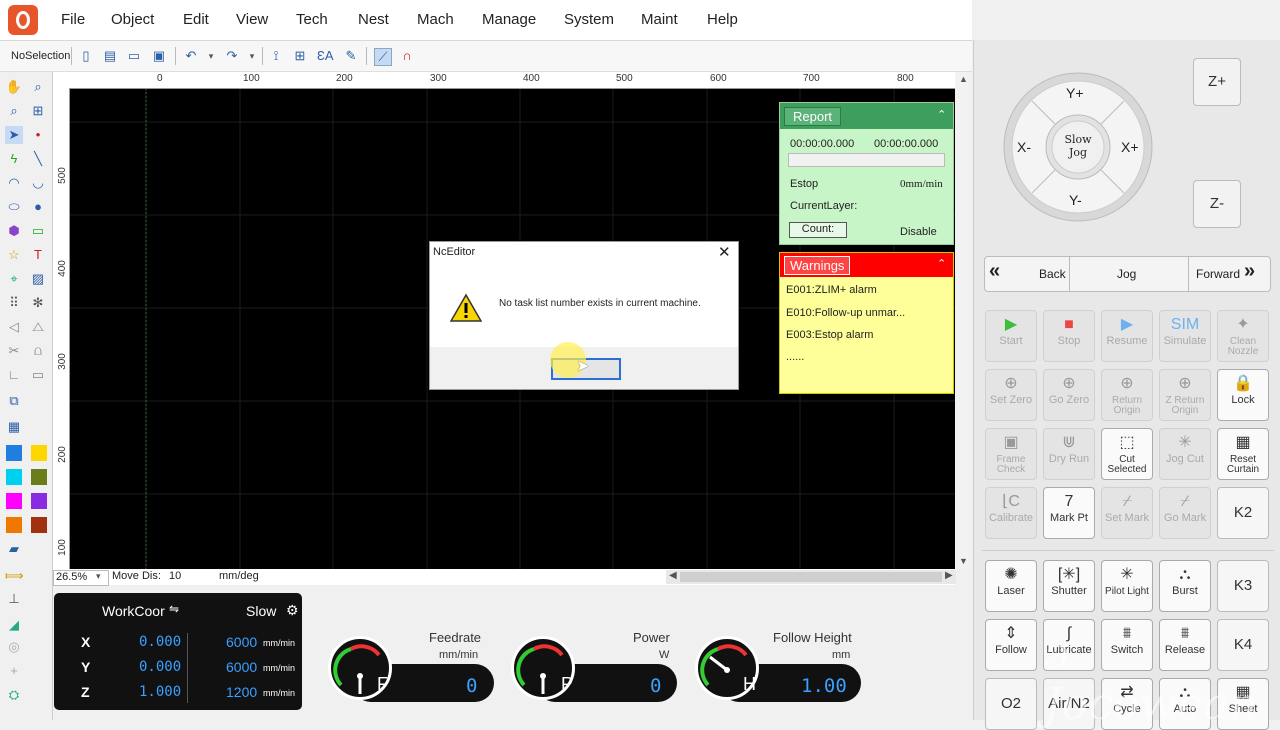 This screenshot has height=730, width=1280. I want to click on node-edit-icon: ⟟, so click(276, 56).